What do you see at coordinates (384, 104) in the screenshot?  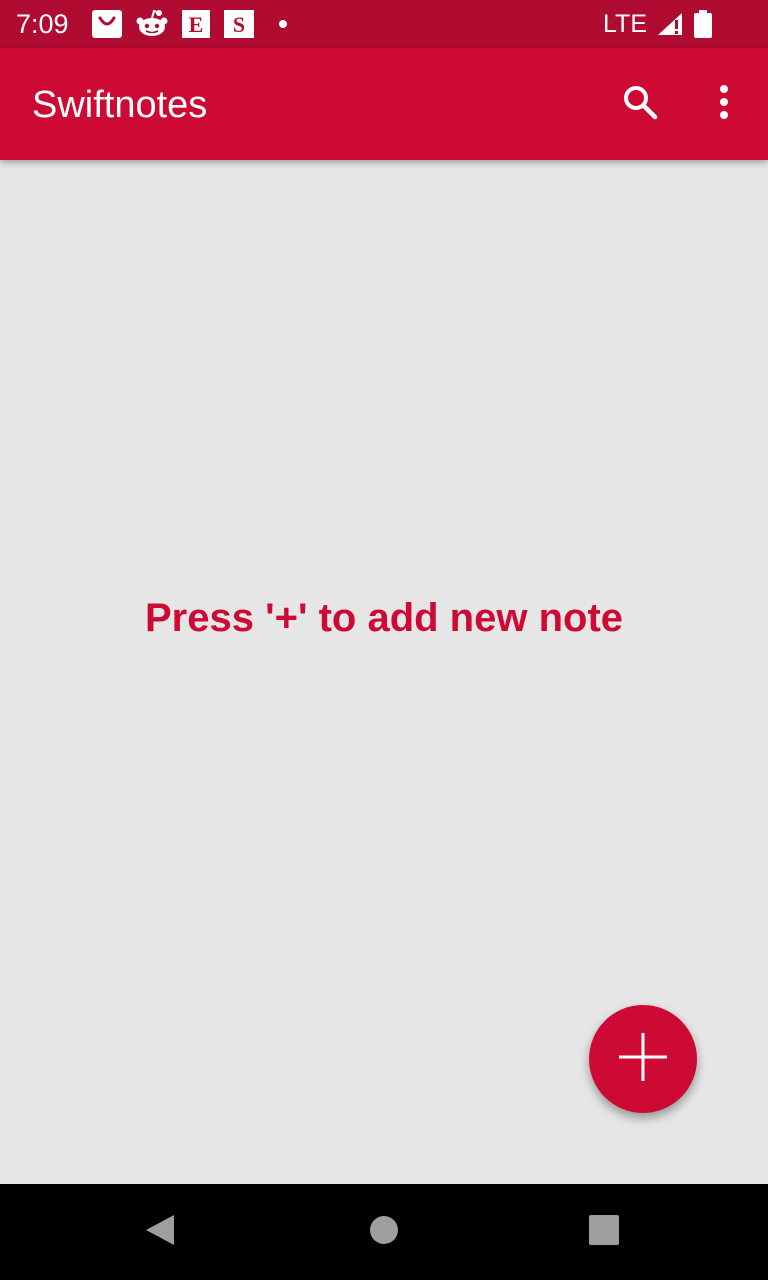 I see `app-bar: Swiftnotes` at bounding box center [384, 104].